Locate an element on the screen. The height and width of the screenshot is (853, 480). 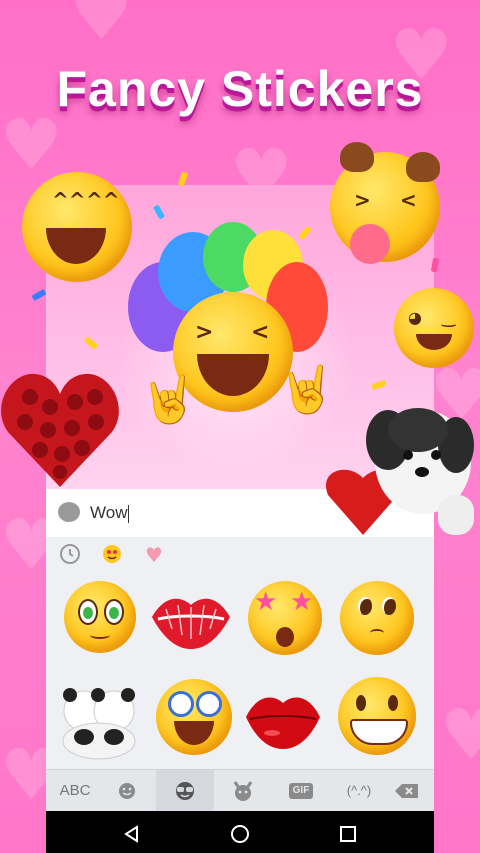
recents-square-icon is located at coordinates (348, 833).